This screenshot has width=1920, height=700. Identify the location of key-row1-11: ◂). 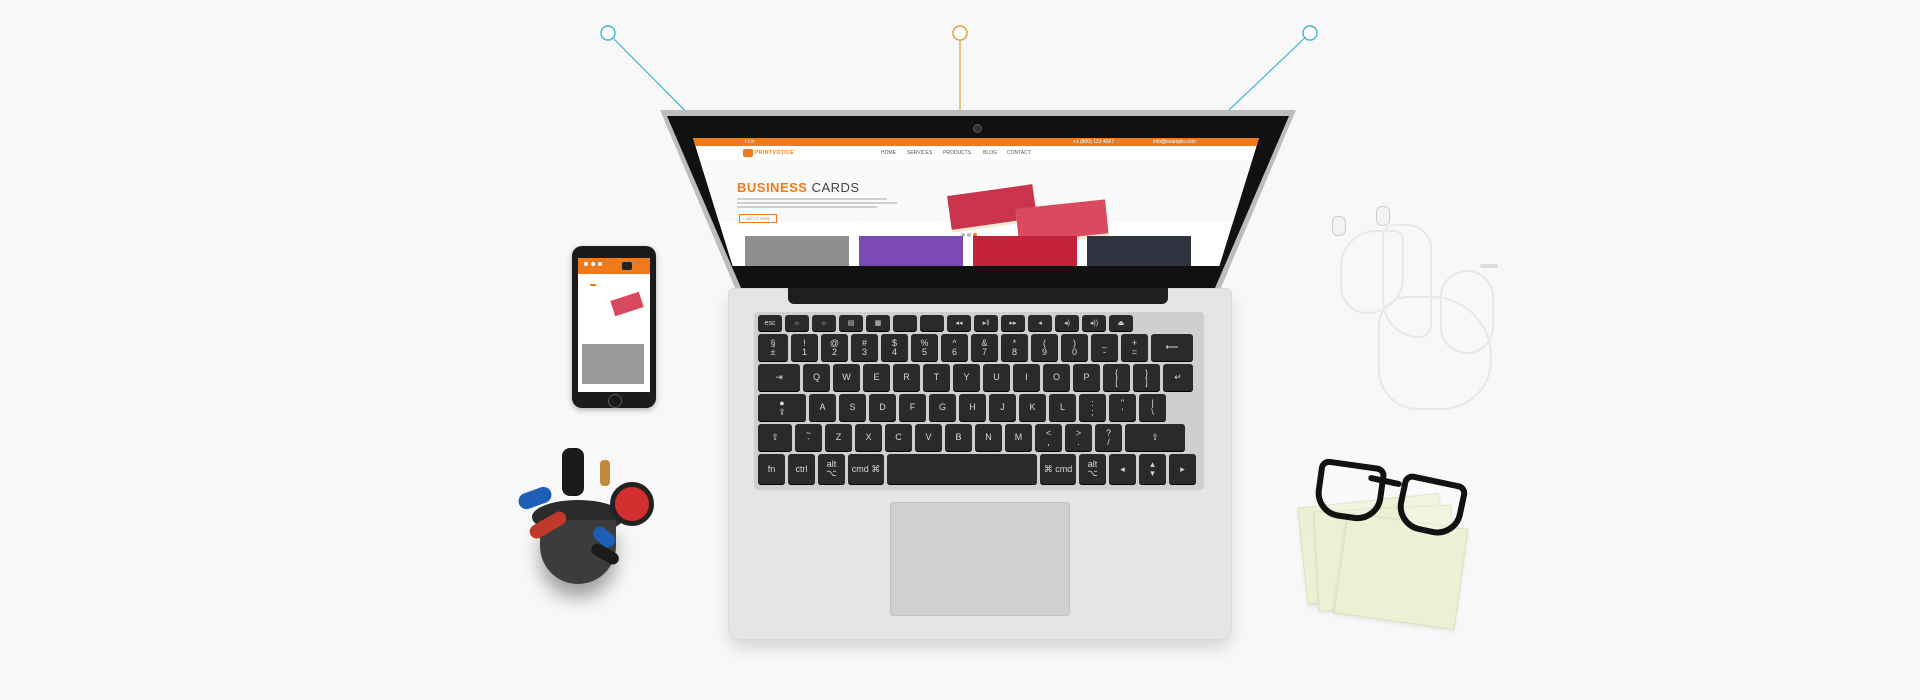
(1067, 323).